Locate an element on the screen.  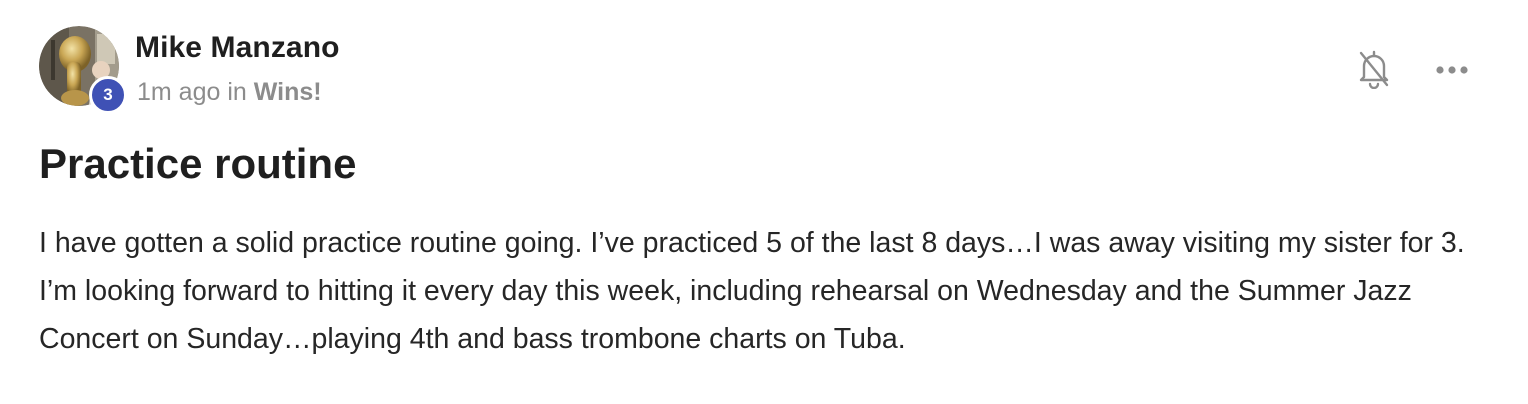
post-timestamp: 1m ago is located at coordinates (178, 92).